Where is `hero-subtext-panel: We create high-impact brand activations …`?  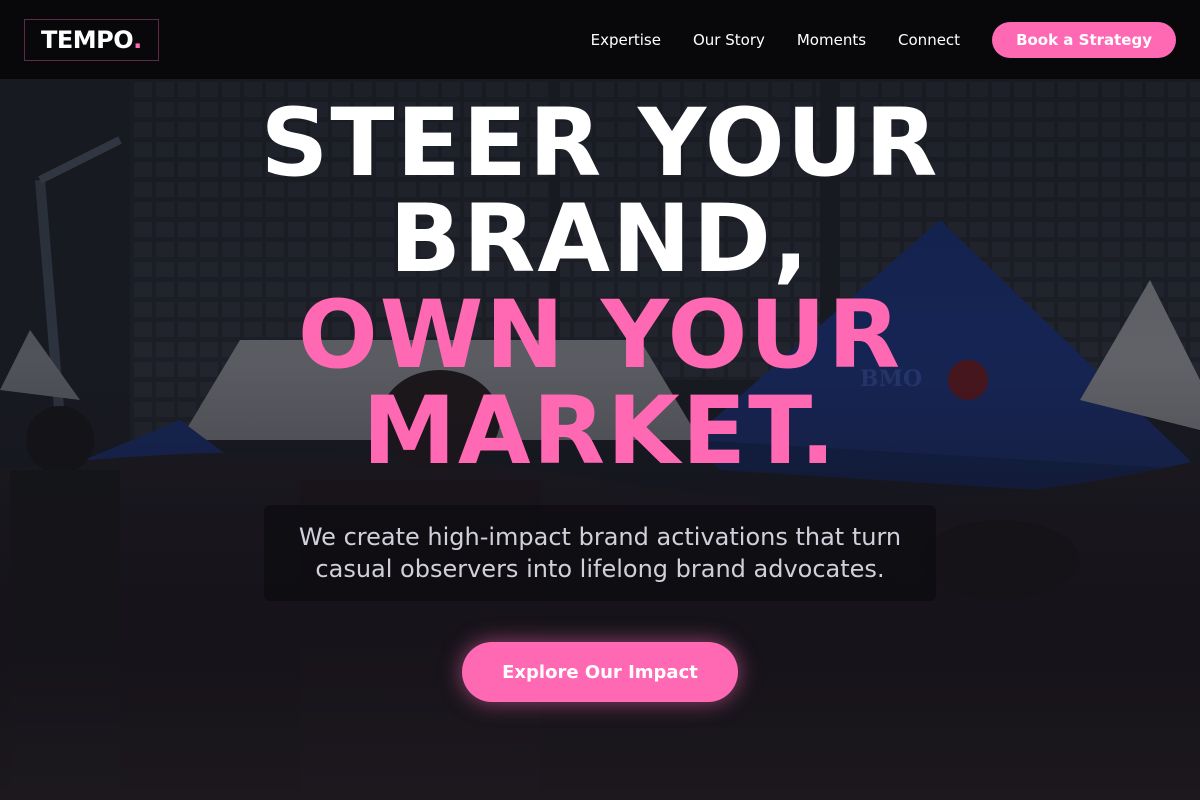 hero-subtext-panel: We create high-impact brand activations … is located at coordinates (600, 553).